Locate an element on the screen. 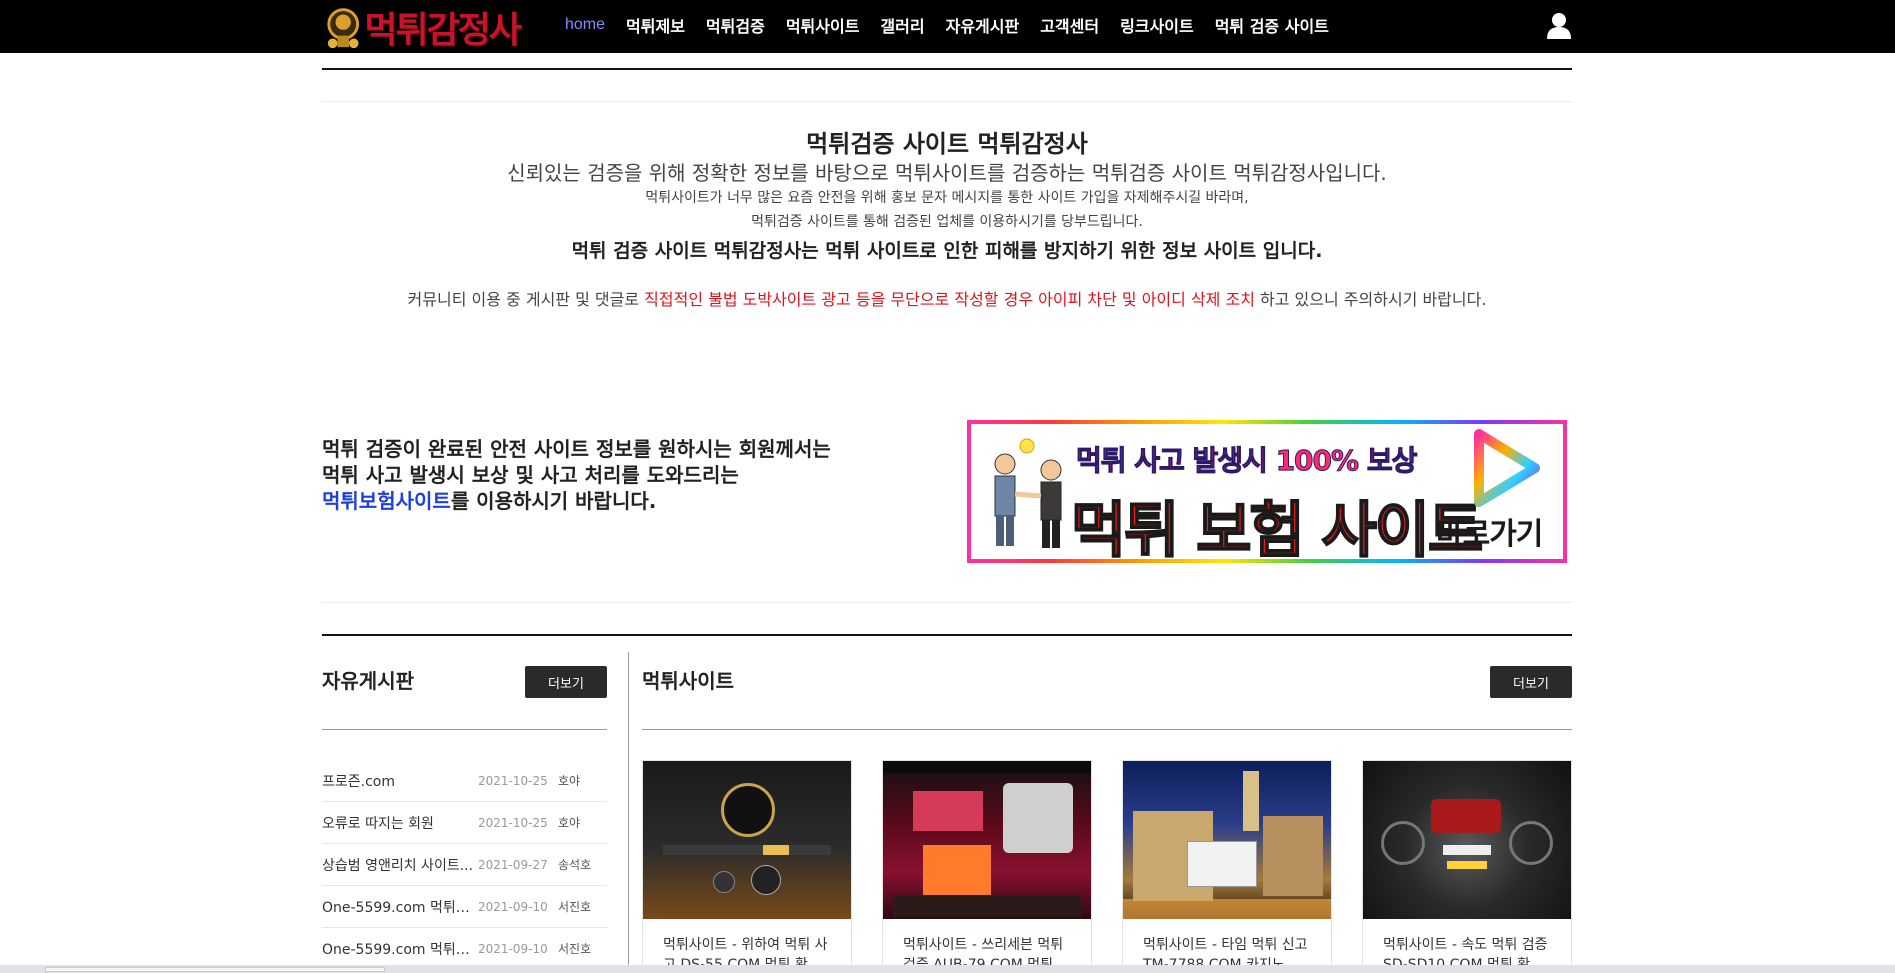 Image resolution: width=1895 pixels, height=973 pixels. nav-verify: 먹튀검증 is located at coordinates (735, 25).